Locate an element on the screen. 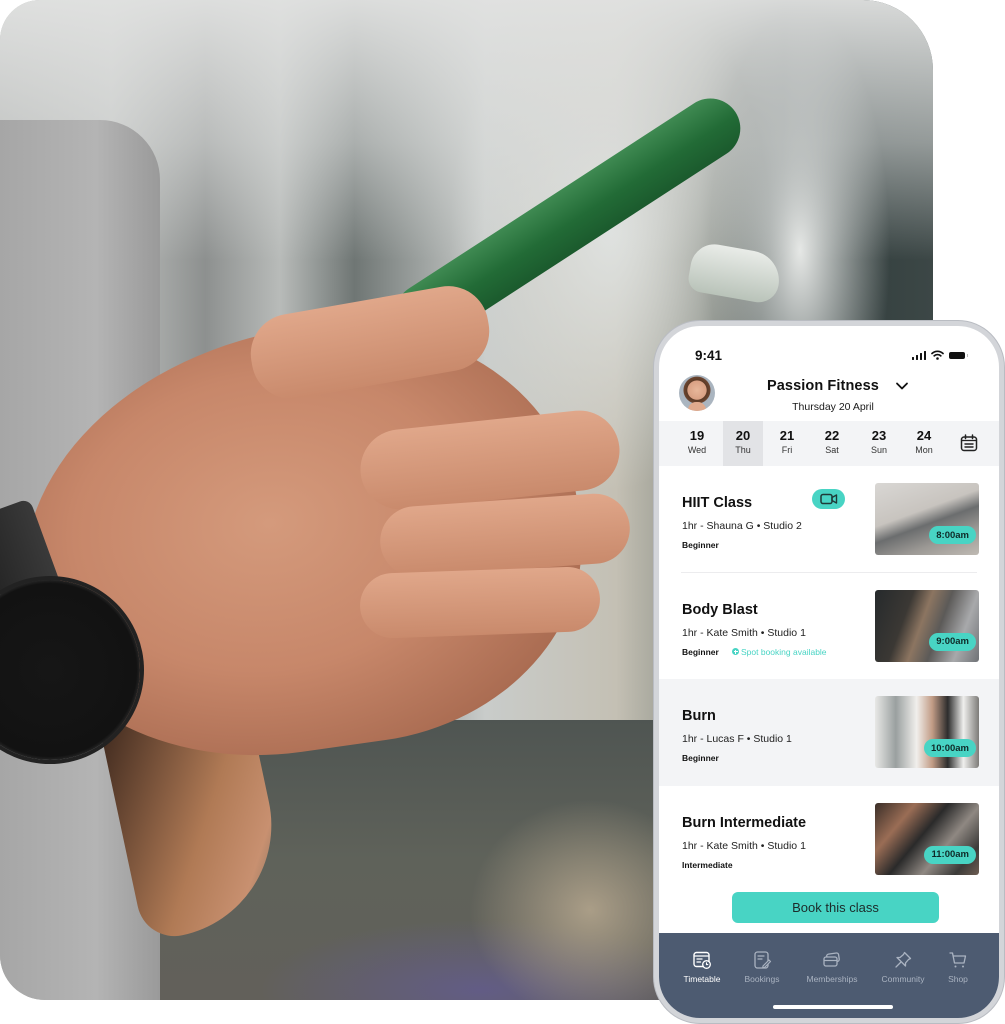 The width and height of the screenshot is (1005, 1024). video-camera-icon is located at coordinates (828, 499).